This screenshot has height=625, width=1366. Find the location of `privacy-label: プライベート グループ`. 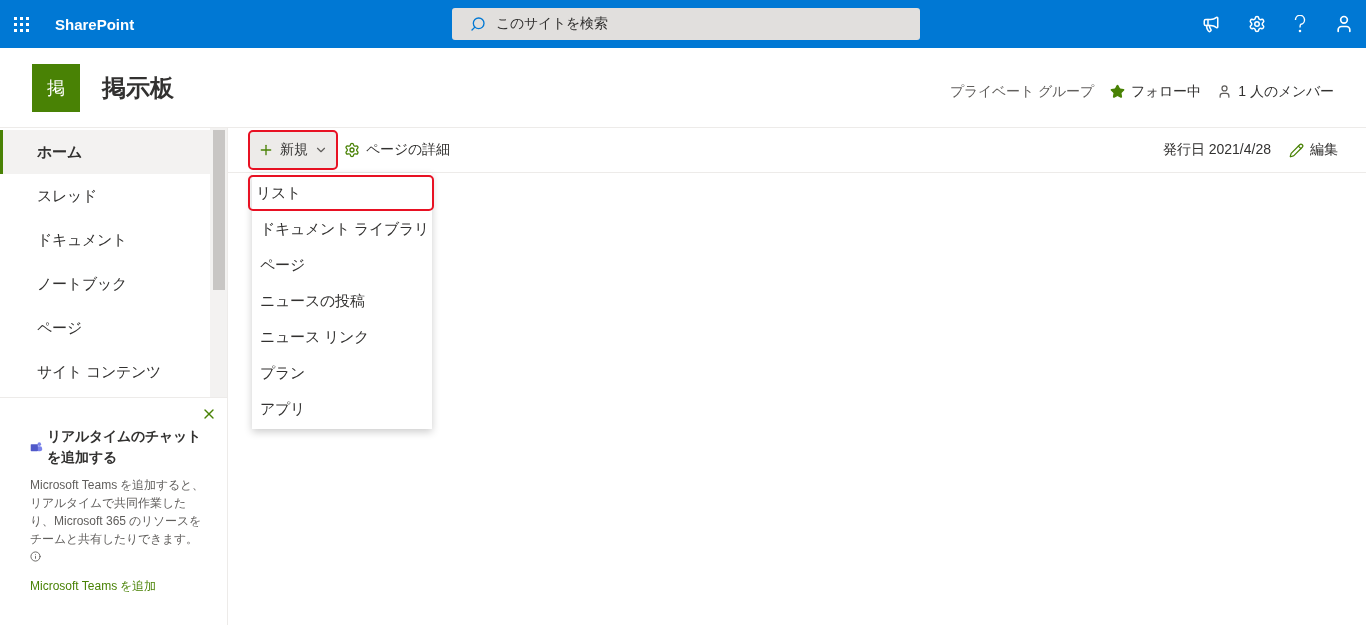

privacy-label: プライベート グループ is located at coordinates (1022, 91).